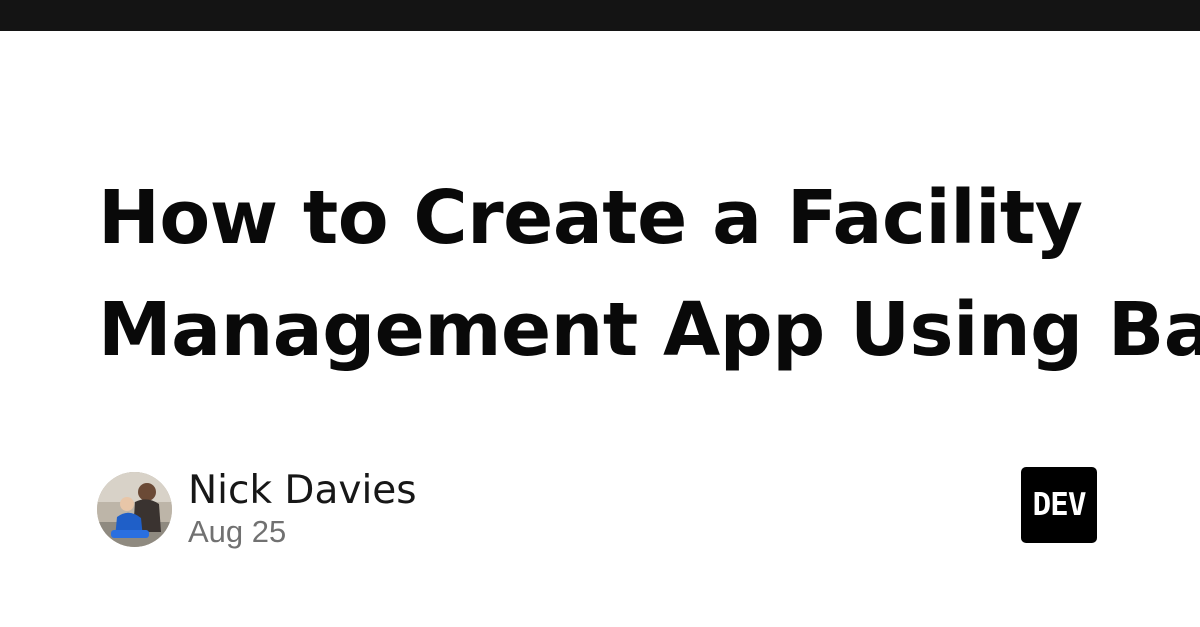 Image resolution: width=1200 pixels, height=627 pixels. What do you see at coordinates (590, 218) in the screenshot?
I see `article-title-line-1: How to Create a Facility` at bounding box center [590, 218].